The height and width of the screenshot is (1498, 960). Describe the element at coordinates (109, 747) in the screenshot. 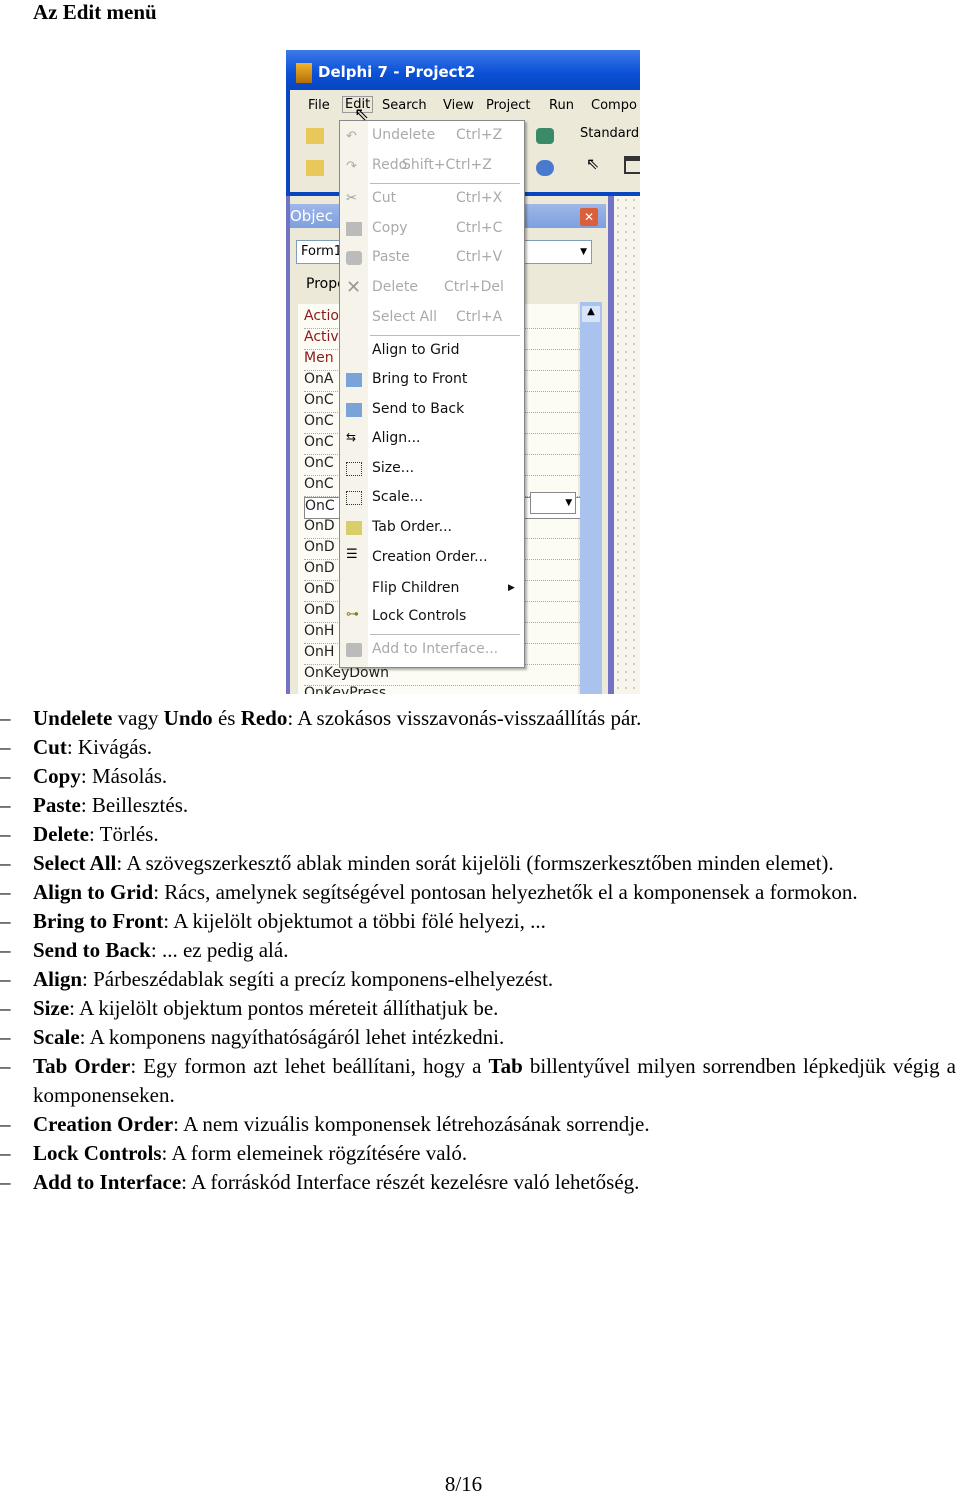

I see `description: : Kivágás.` at that location.